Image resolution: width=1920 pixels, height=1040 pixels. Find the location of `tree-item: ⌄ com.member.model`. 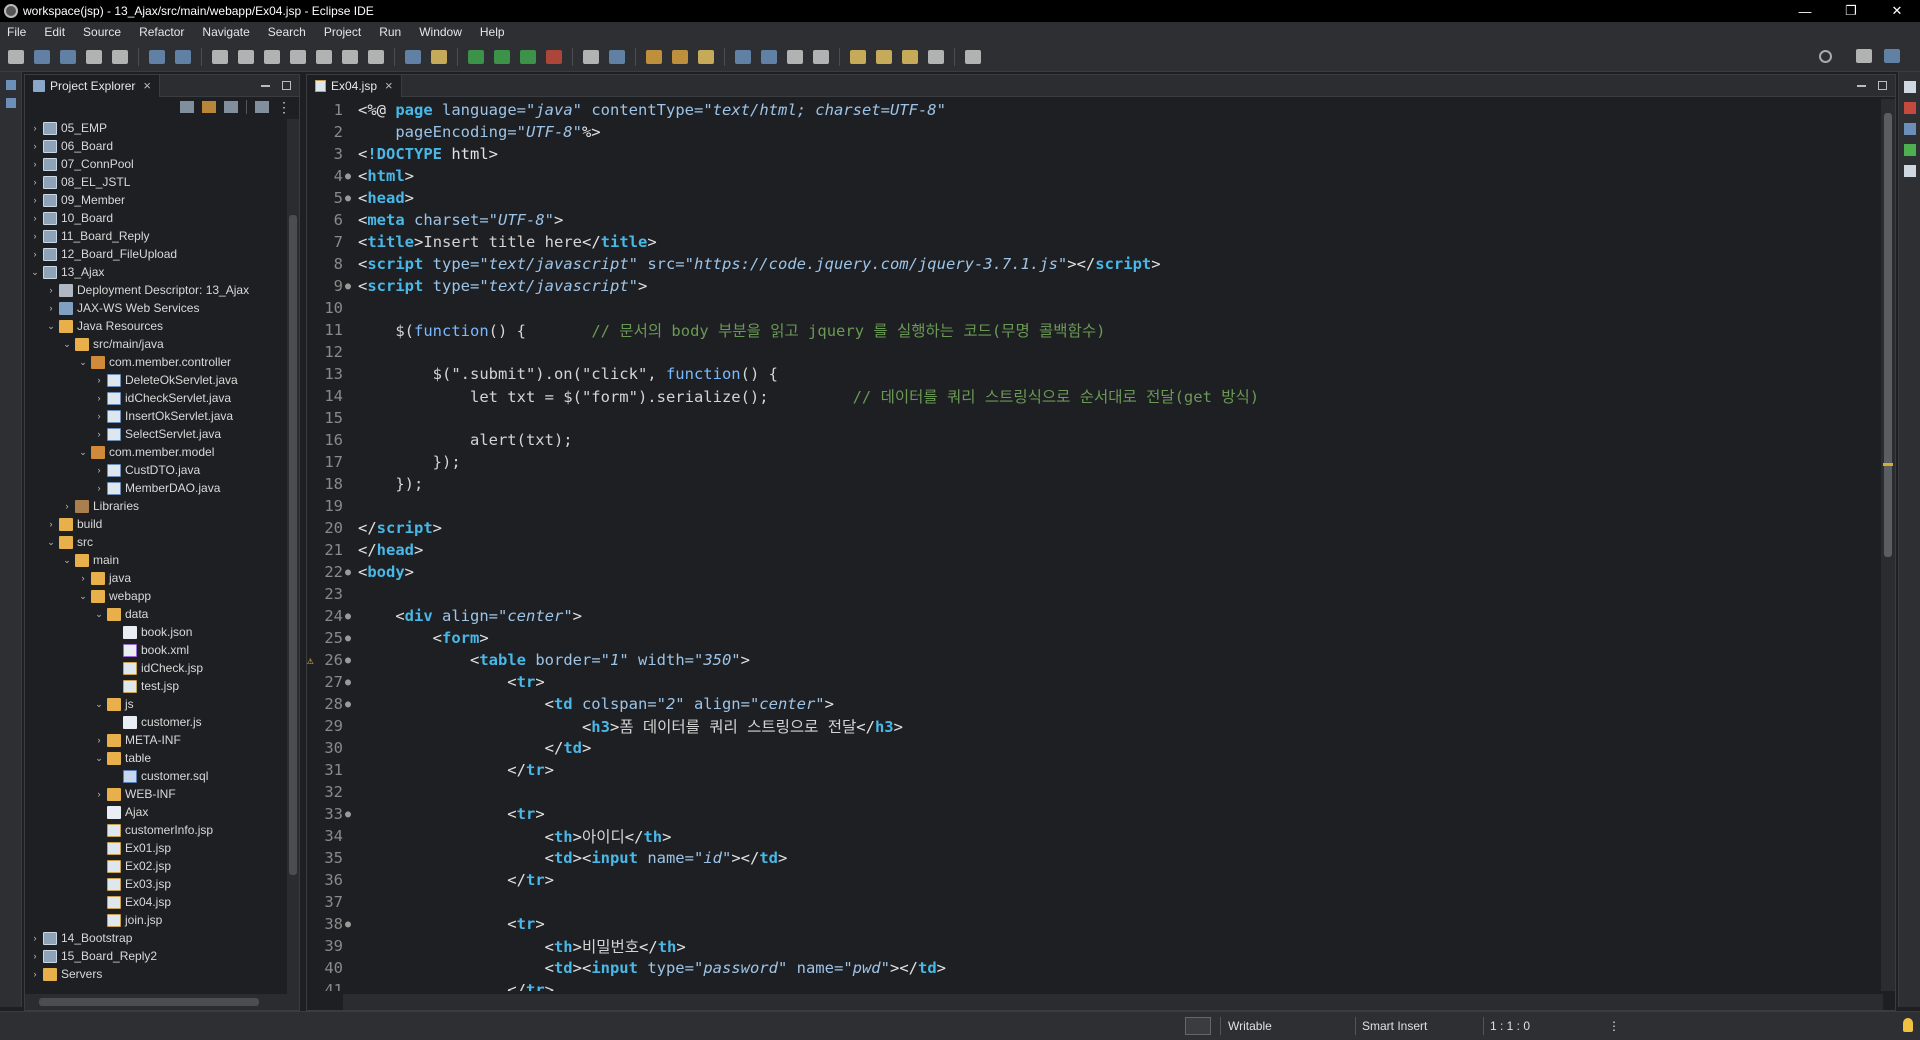

tree-item: ⌄ com.member.model is located at coordinates (156, 452).